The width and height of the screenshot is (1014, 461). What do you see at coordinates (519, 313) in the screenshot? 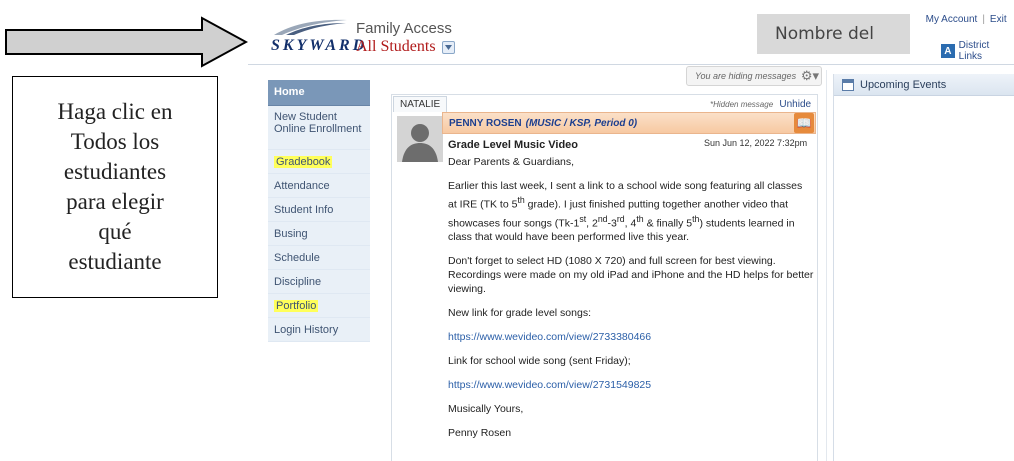
I see `link1-label: New link for grade level songs:` at bounding box center [519, 313].